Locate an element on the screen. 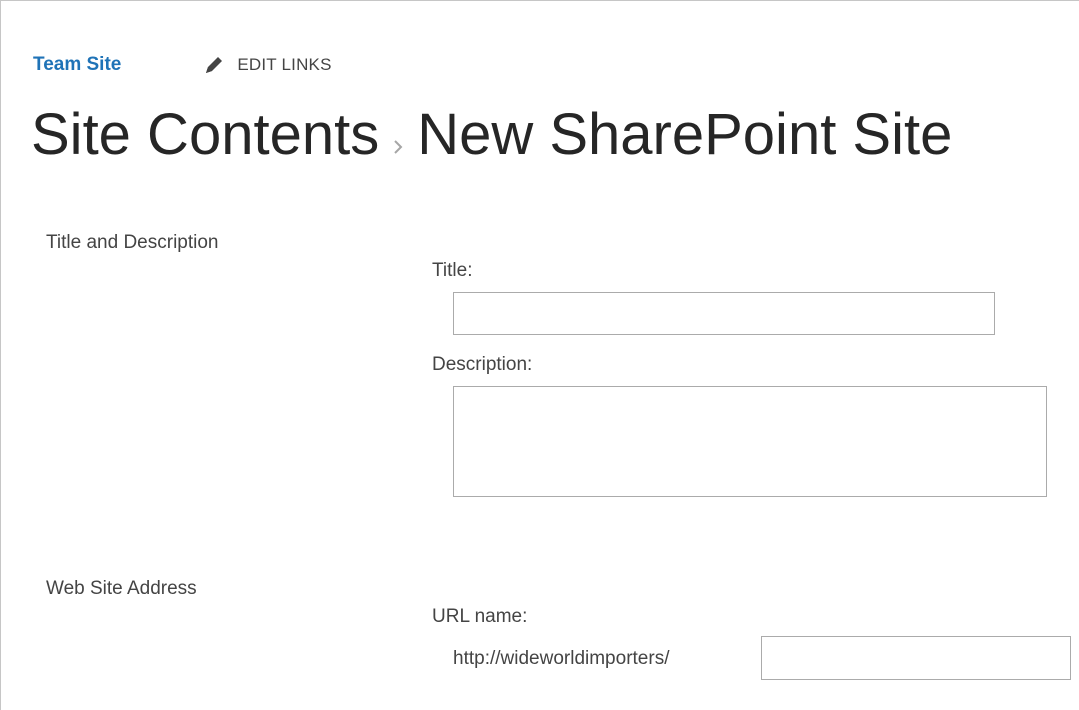  url-name-input is located at coordinates (916, 658).